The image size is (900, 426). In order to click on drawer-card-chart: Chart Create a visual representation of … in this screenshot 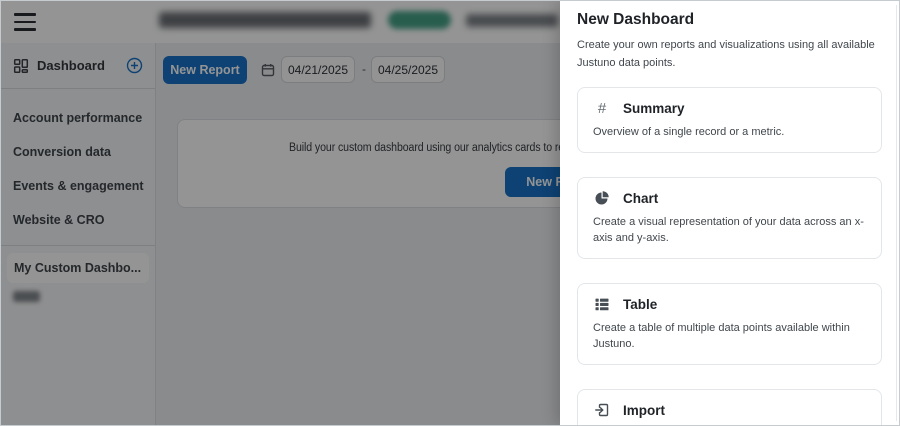, I will do `click(729, 217)`.